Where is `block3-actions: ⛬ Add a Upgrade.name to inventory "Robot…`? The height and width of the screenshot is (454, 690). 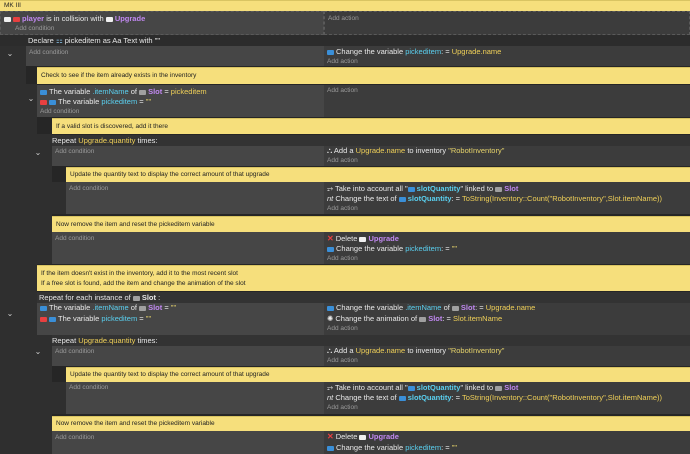
block3-actions: ⛬ Add a Upgrade.name to inventory "Robot… is located at coordinates (507, 156).